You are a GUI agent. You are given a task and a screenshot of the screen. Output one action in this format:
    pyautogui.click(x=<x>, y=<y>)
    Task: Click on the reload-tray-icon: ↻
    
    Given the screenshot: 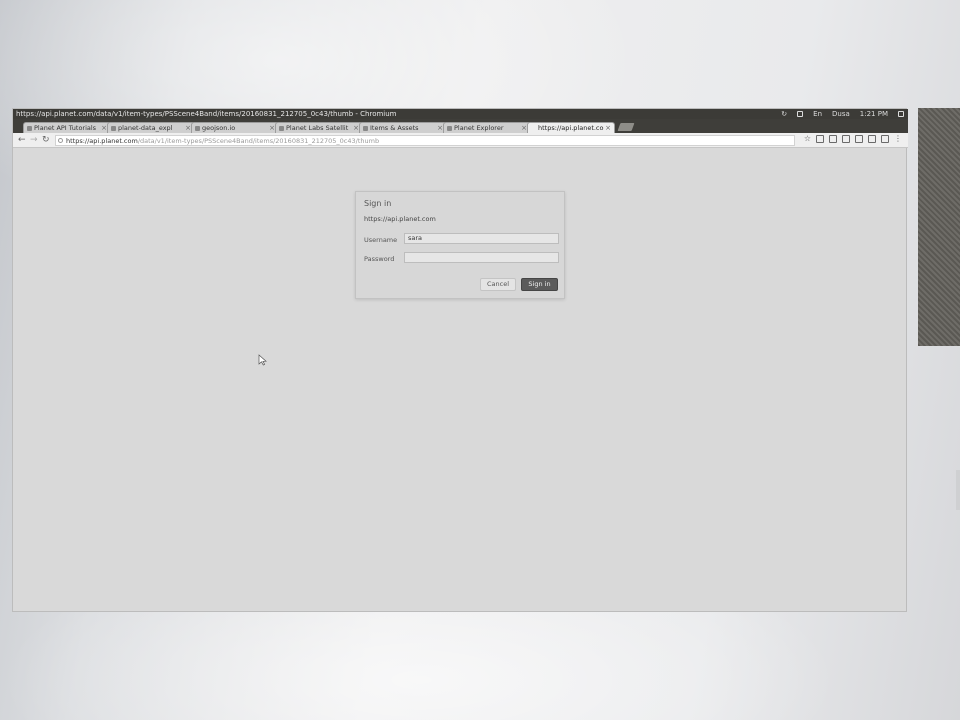 What is the action you would take?
    pyautogui.click(x=784, y=114)
    